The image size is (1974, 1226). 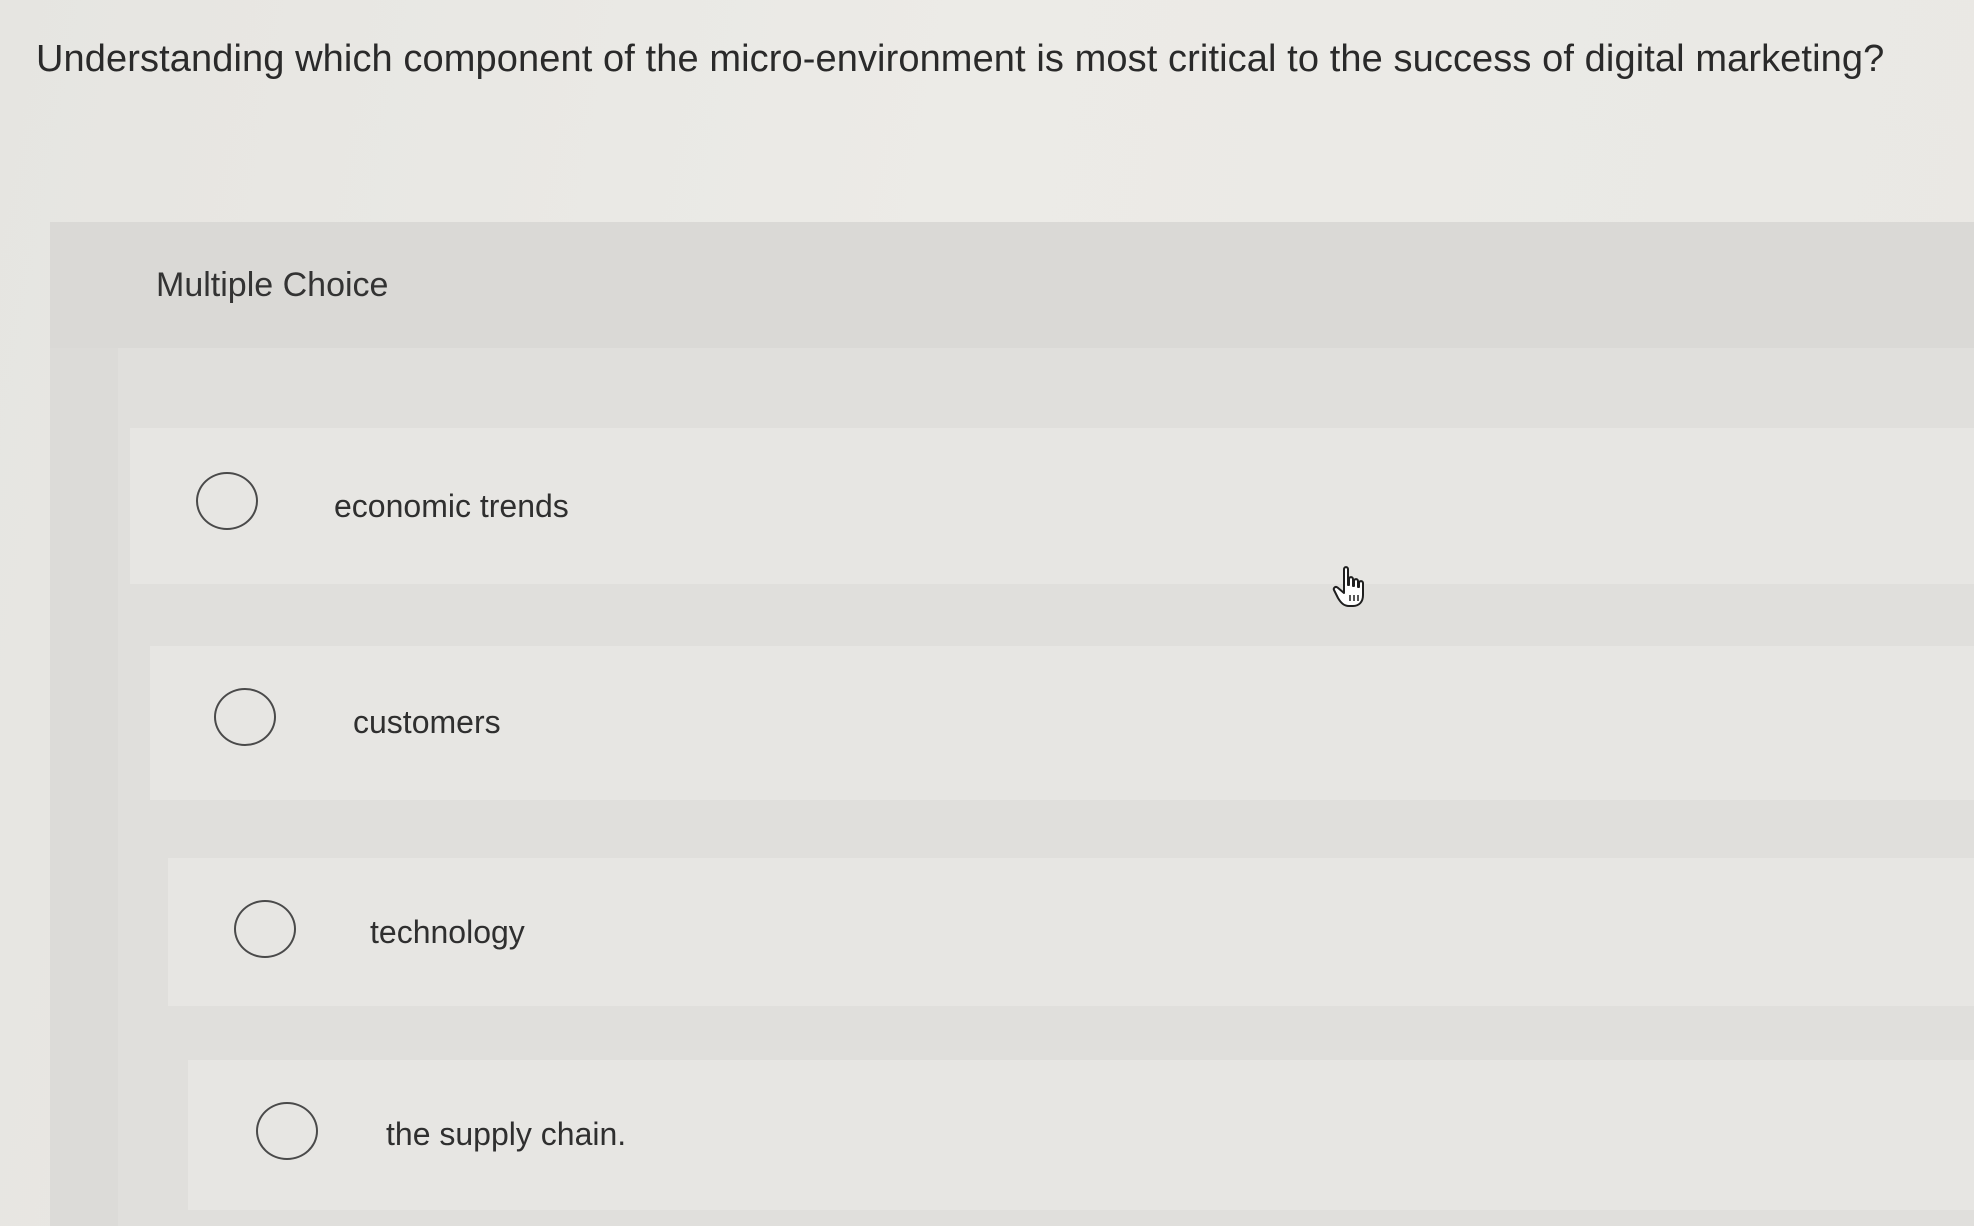 What do you see at coordinates (506, 1134) in the screenshot?
I see `option-label-supply-chain: the supply chain.` at bounding box center [506, 1134].